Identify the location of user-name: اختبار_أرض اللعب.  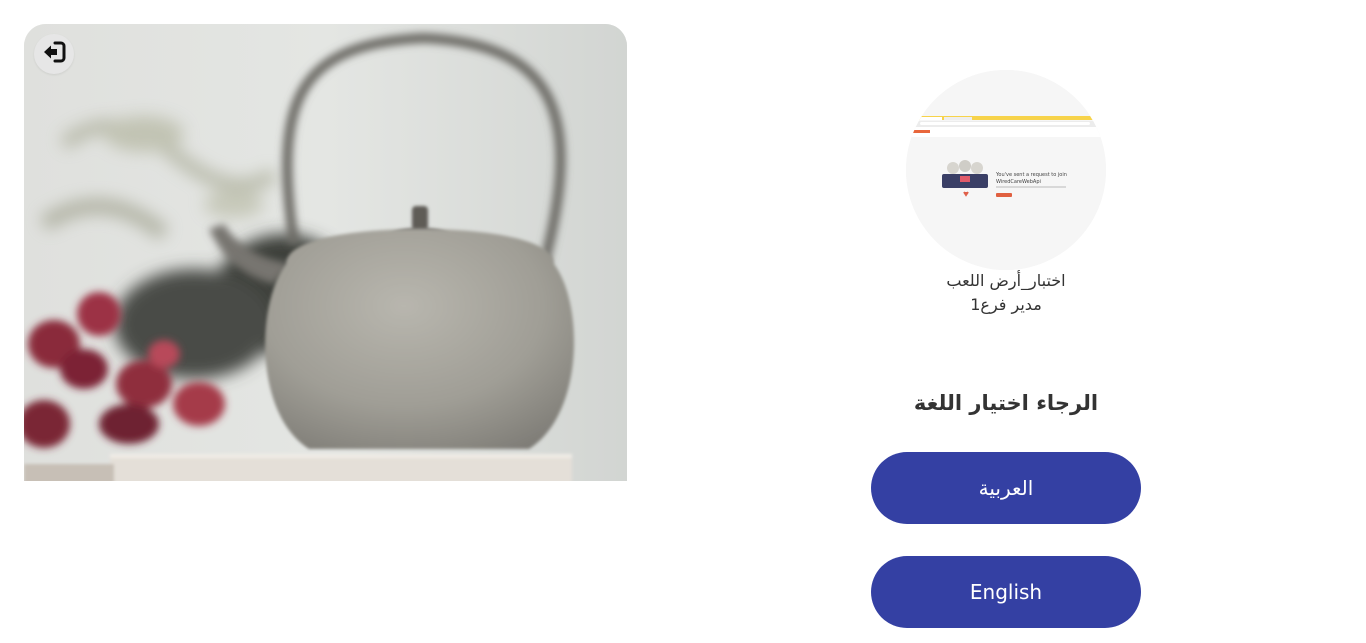
(1006, 280).